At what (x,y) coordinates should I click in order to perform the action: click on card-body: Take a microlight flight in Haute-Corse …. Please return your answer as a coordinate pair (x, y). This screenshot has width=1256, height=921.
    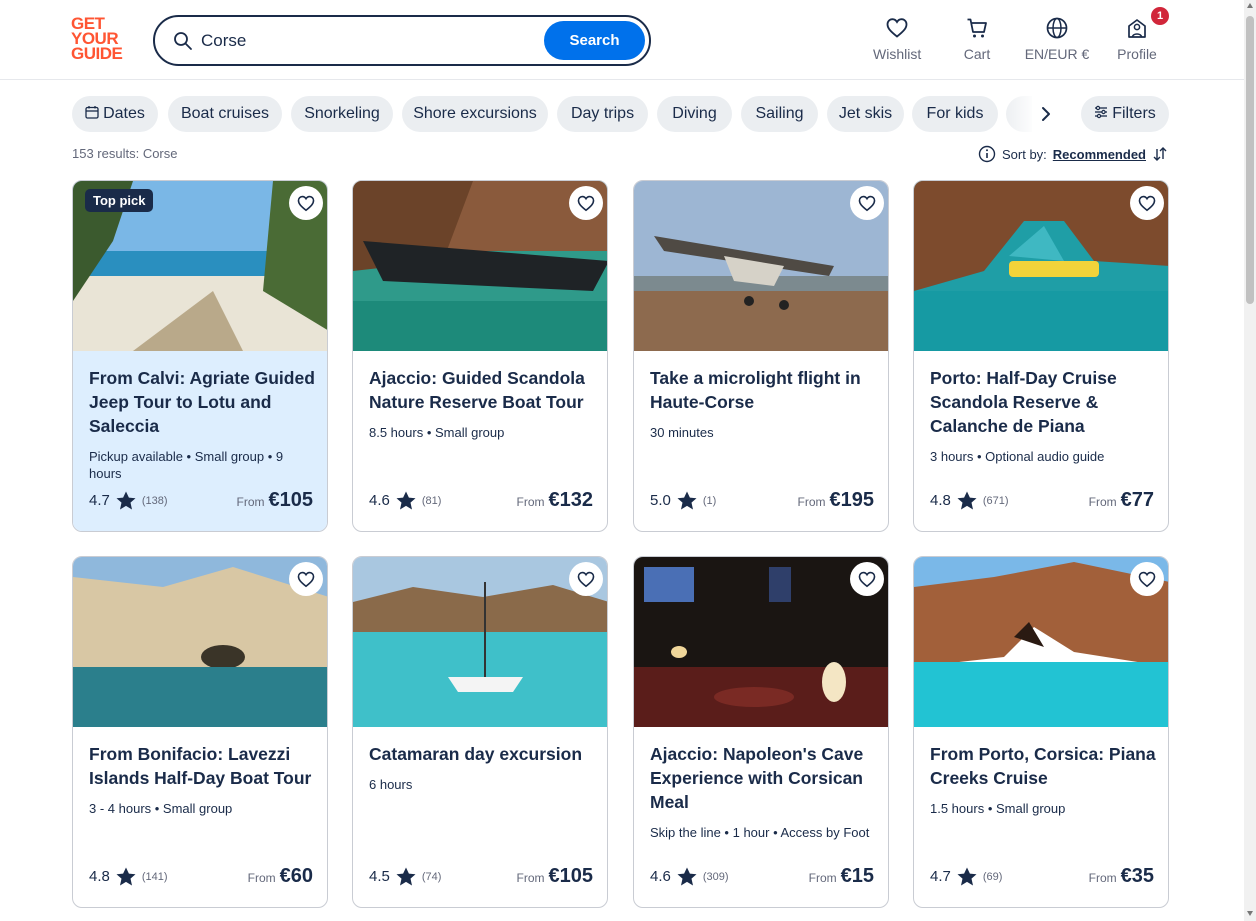
    Looking at the image, I should click on (761, 441).